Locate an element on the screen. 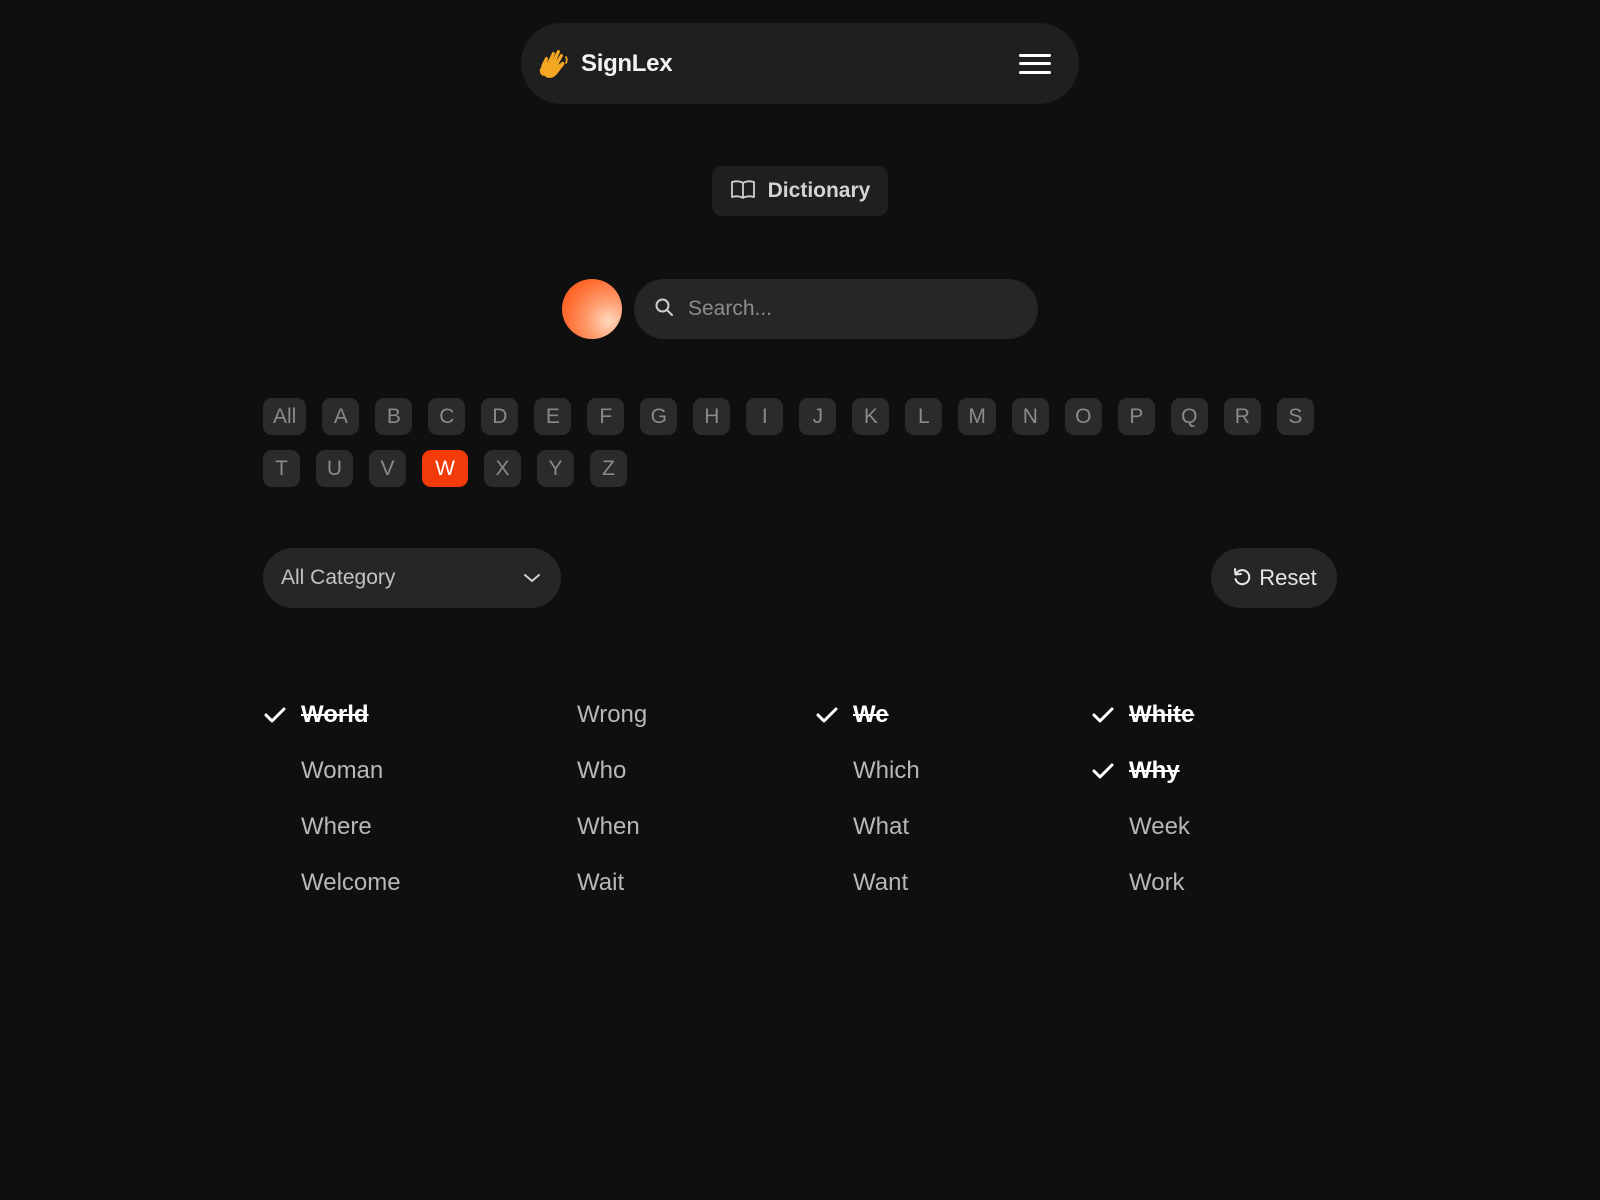  letter-filter-h: H is located at coordinates (712, 416).